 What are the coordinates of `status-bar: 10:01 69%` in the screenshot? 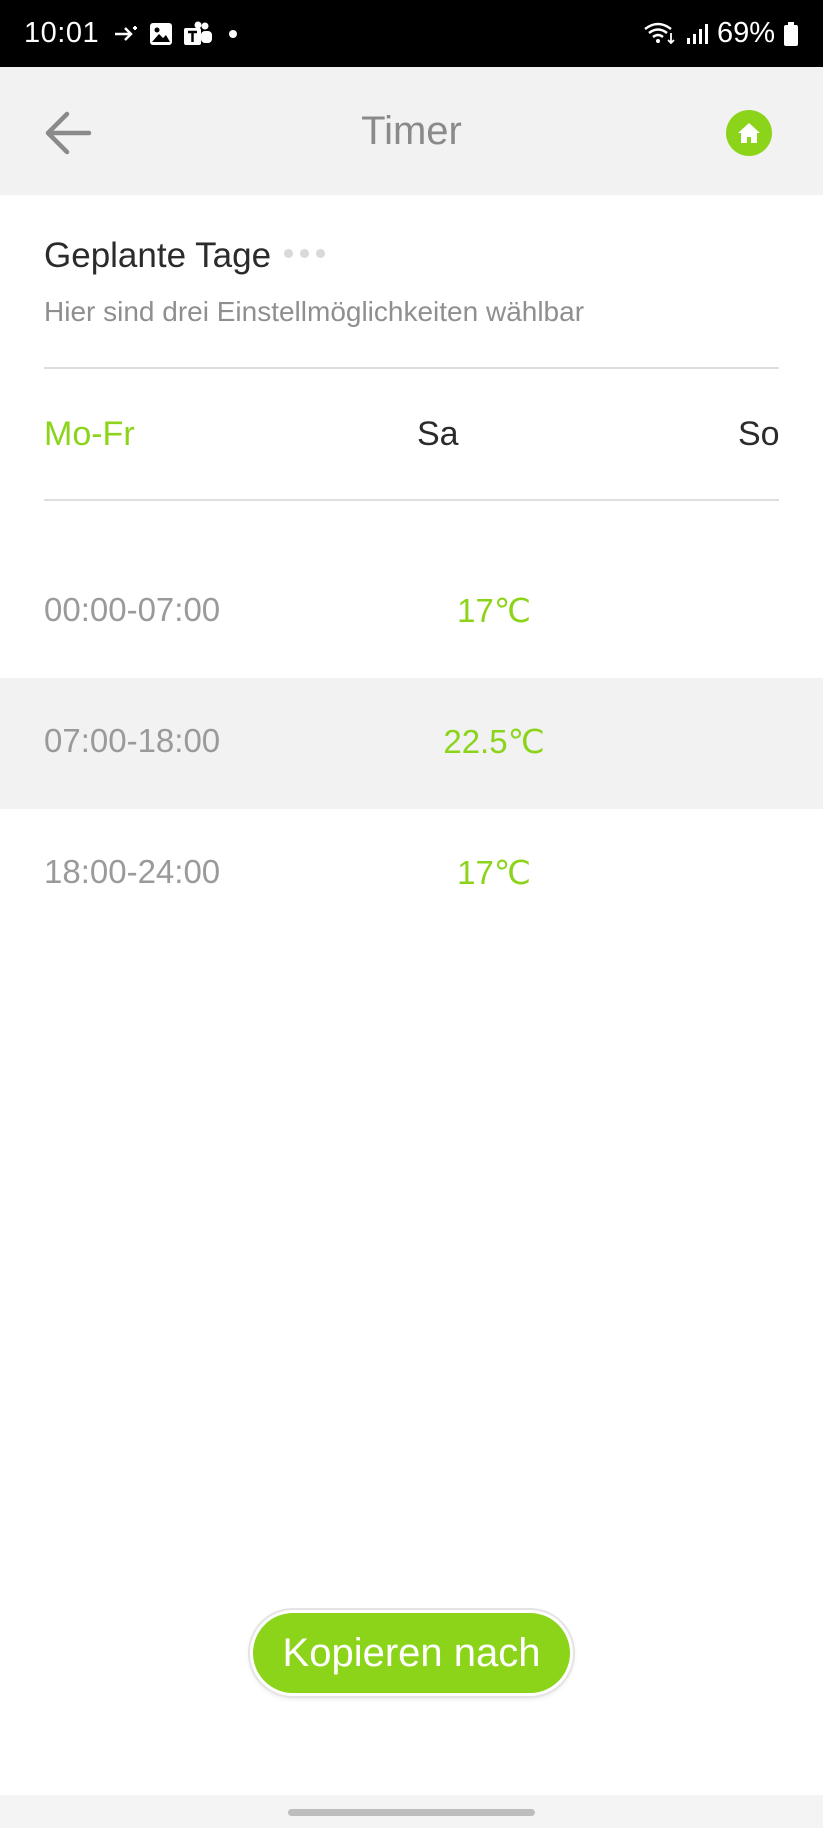 It's located at (411, 33).